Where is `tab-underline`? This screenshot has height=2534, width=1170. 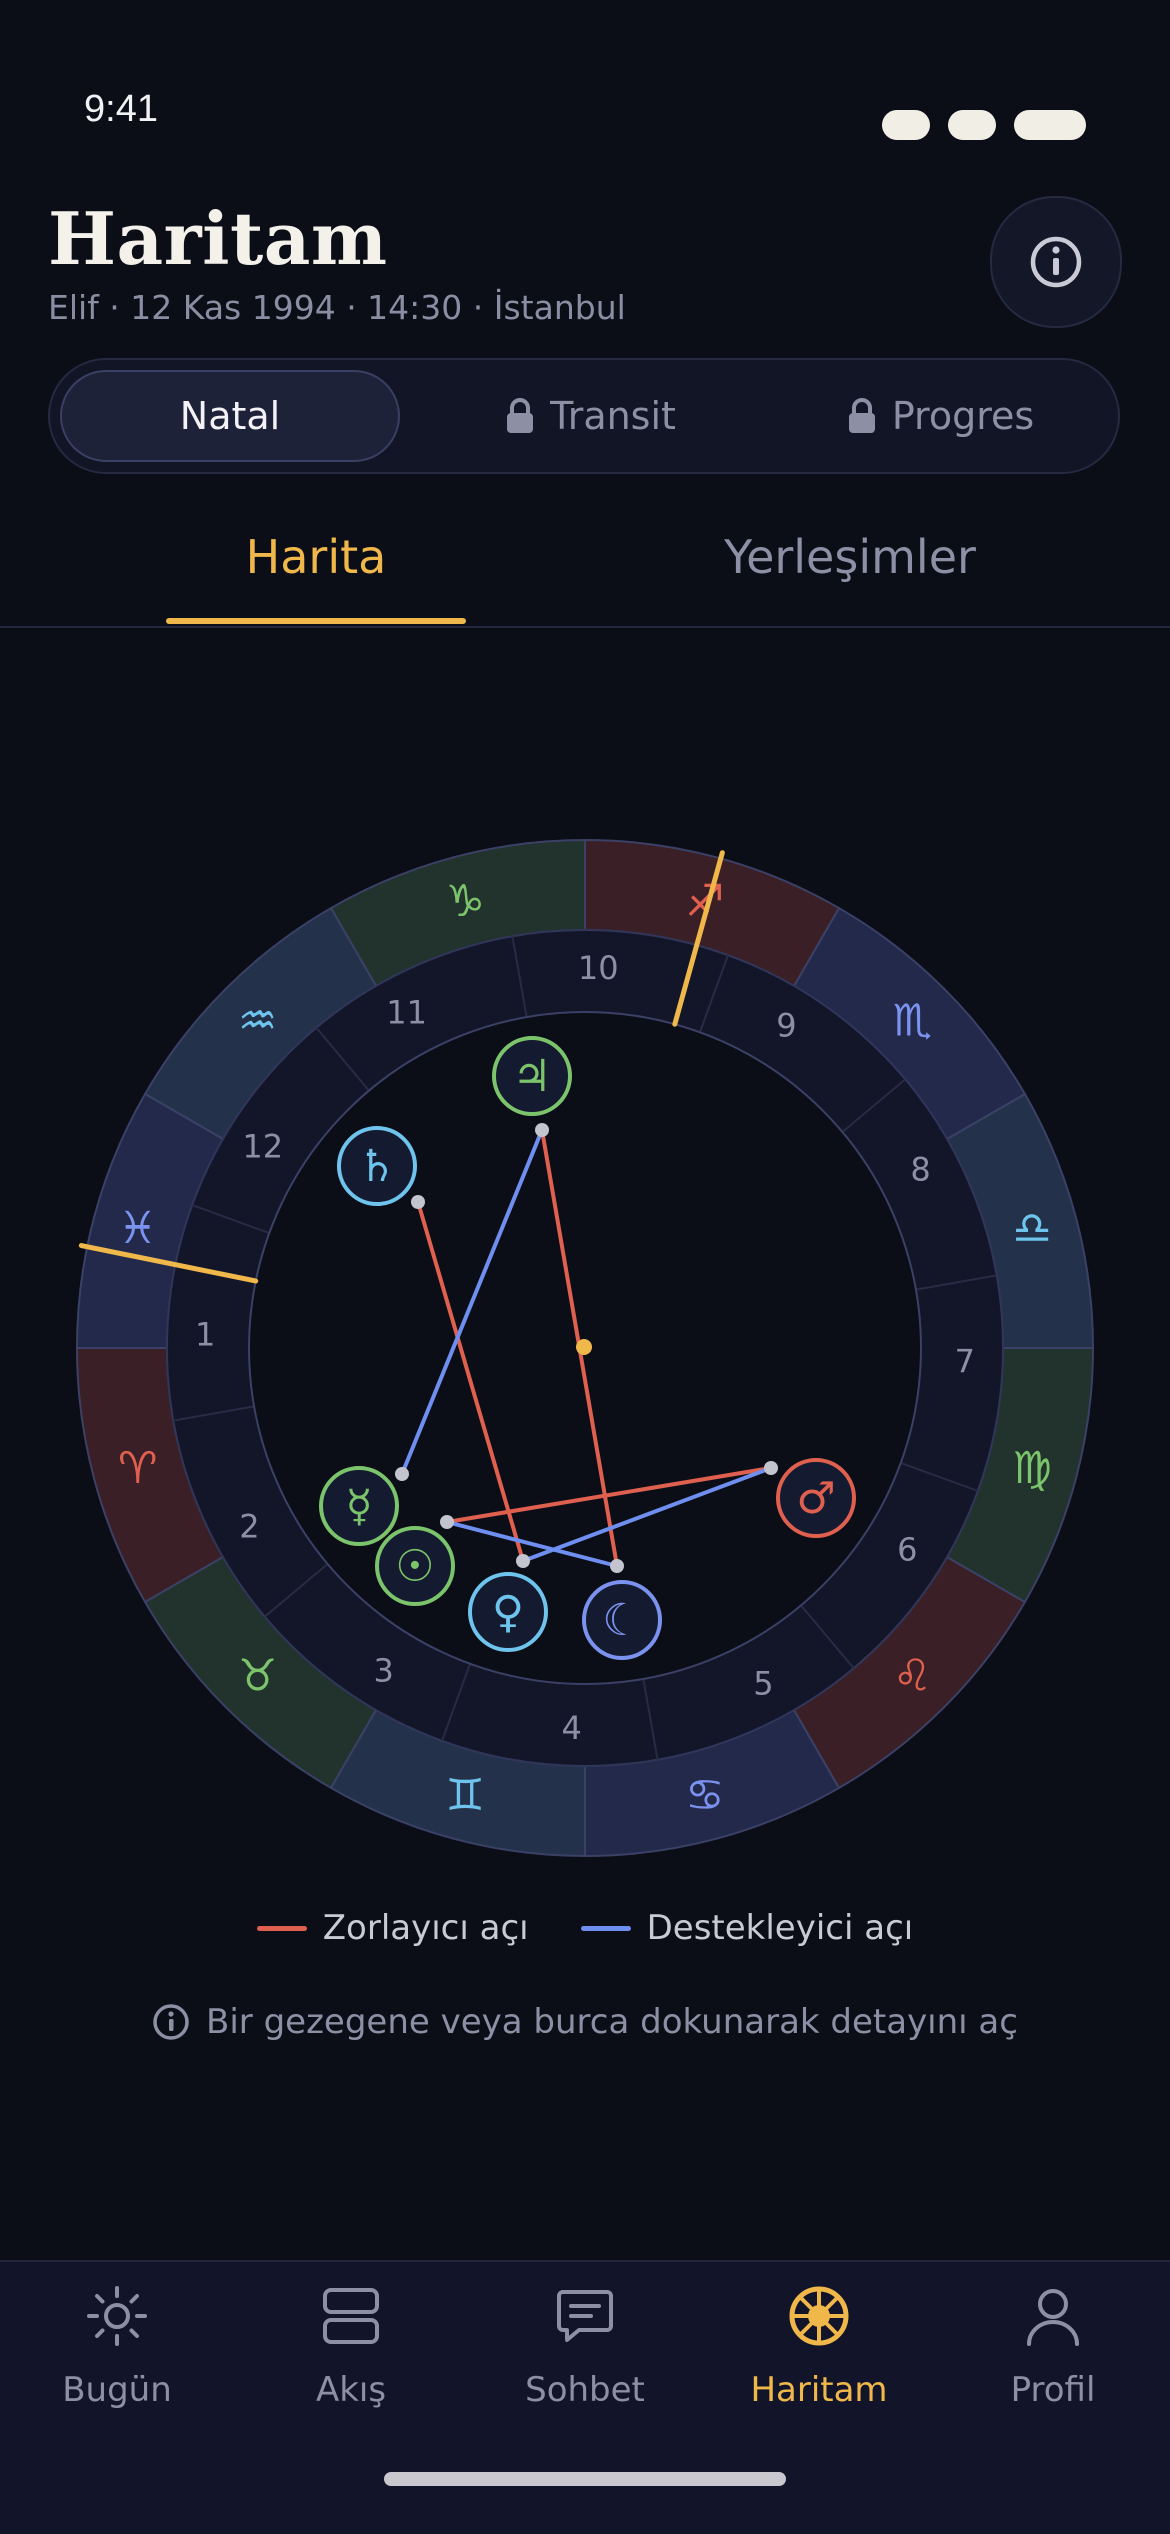
tab-underline is located at coordinates (316, 621).